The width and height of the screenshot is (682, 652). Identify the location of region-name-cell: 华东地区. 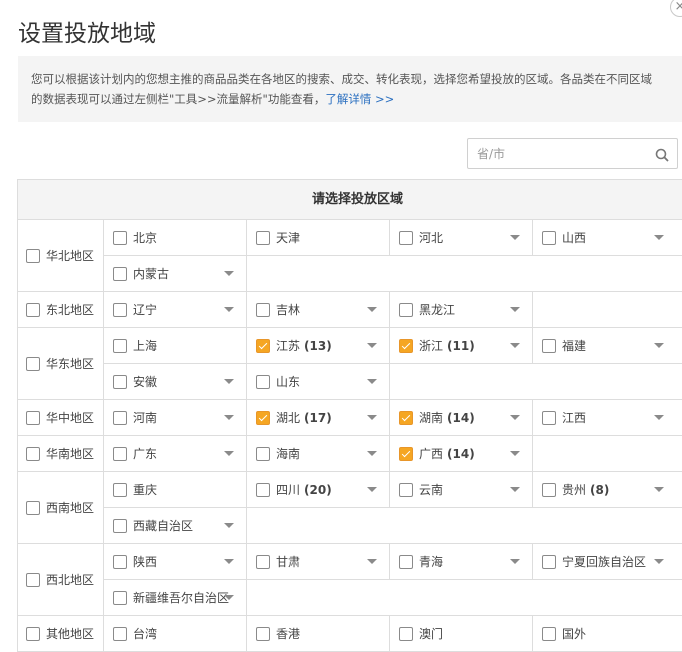
(61, 363).